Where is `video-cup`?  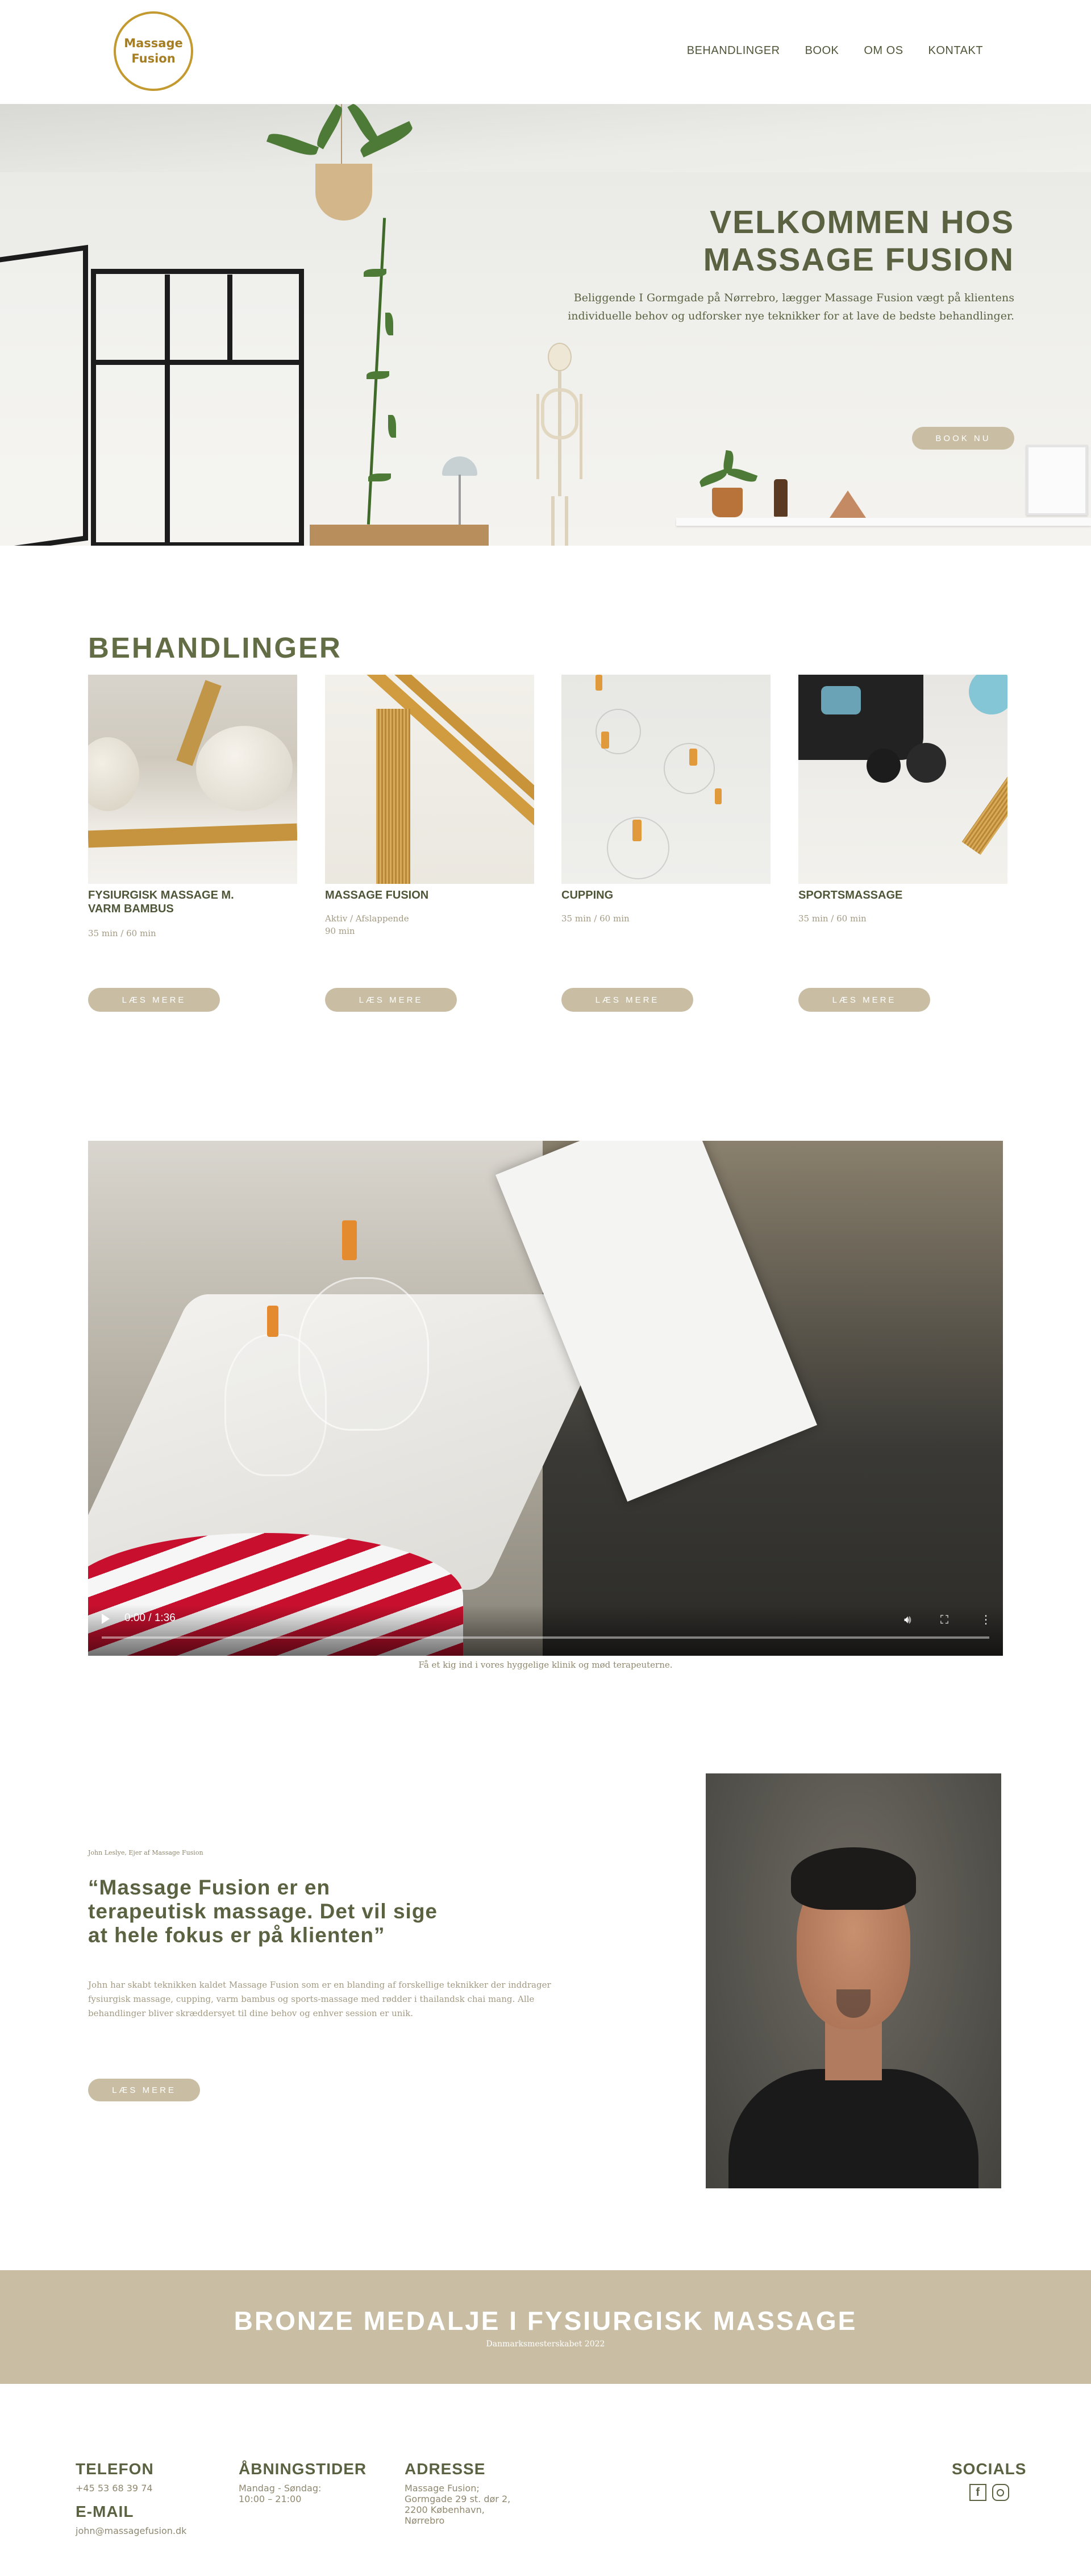 video-cup is located at coordinates (275, 1405).